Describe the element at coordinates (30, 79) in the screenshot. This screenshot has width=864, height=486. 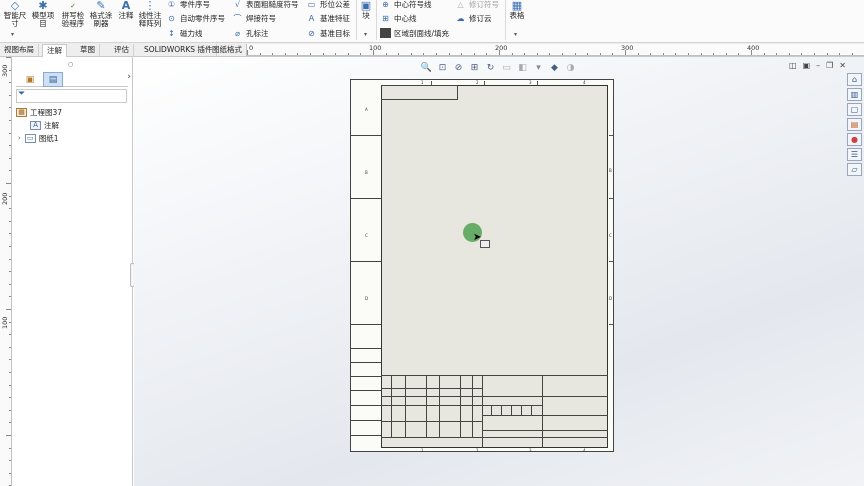
I see `feature-tree-tab: ▣` at that location.